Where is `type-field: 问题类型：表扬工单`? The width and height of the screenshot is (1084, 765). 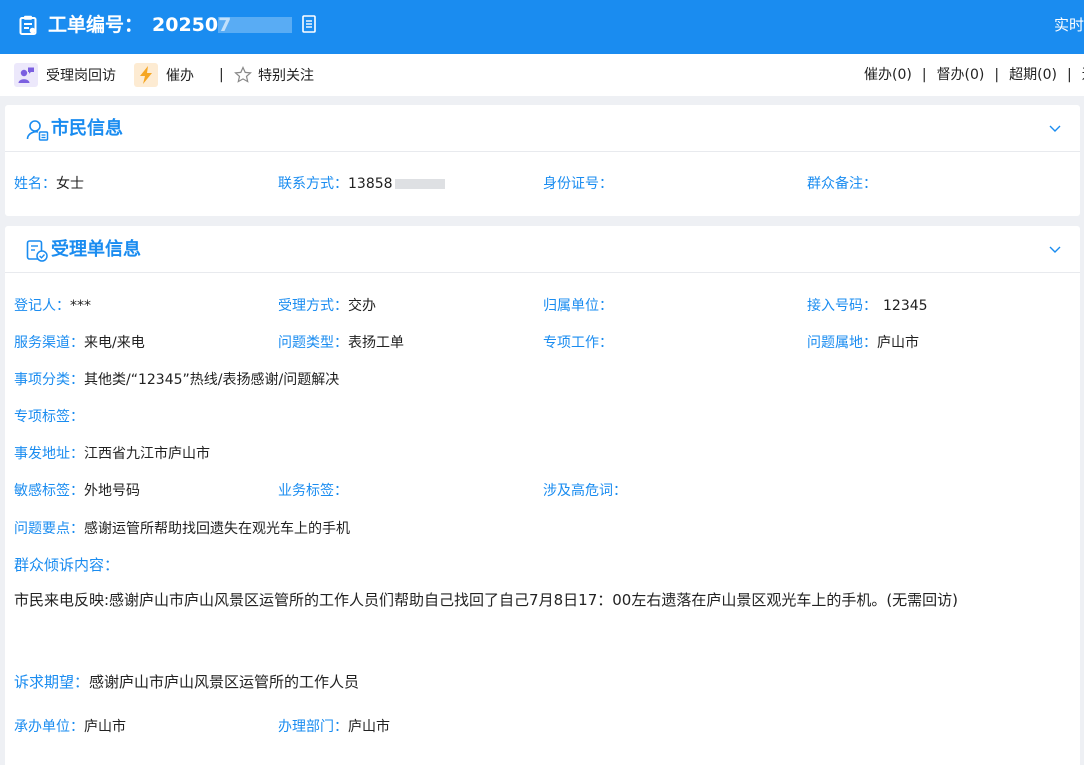
type-field: 问题类型：表扬工单 is located at coordinates (341, 343).